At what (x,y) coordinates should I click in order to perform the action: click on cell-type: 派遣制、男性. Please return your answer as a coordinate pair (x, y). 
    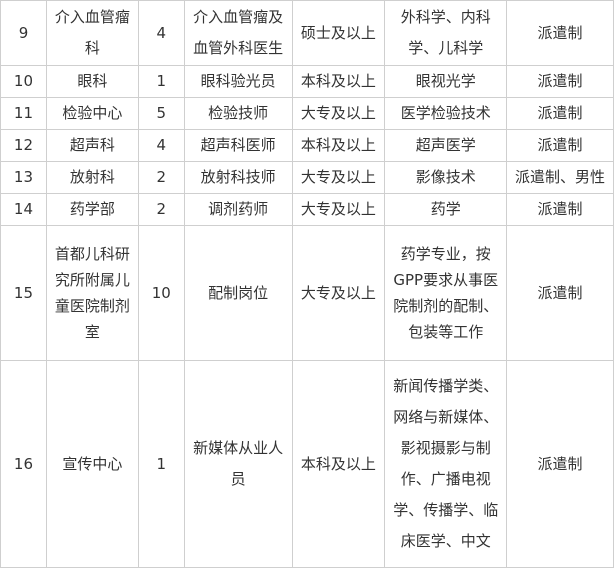
    Looking at the image, I should click on (560, 177).